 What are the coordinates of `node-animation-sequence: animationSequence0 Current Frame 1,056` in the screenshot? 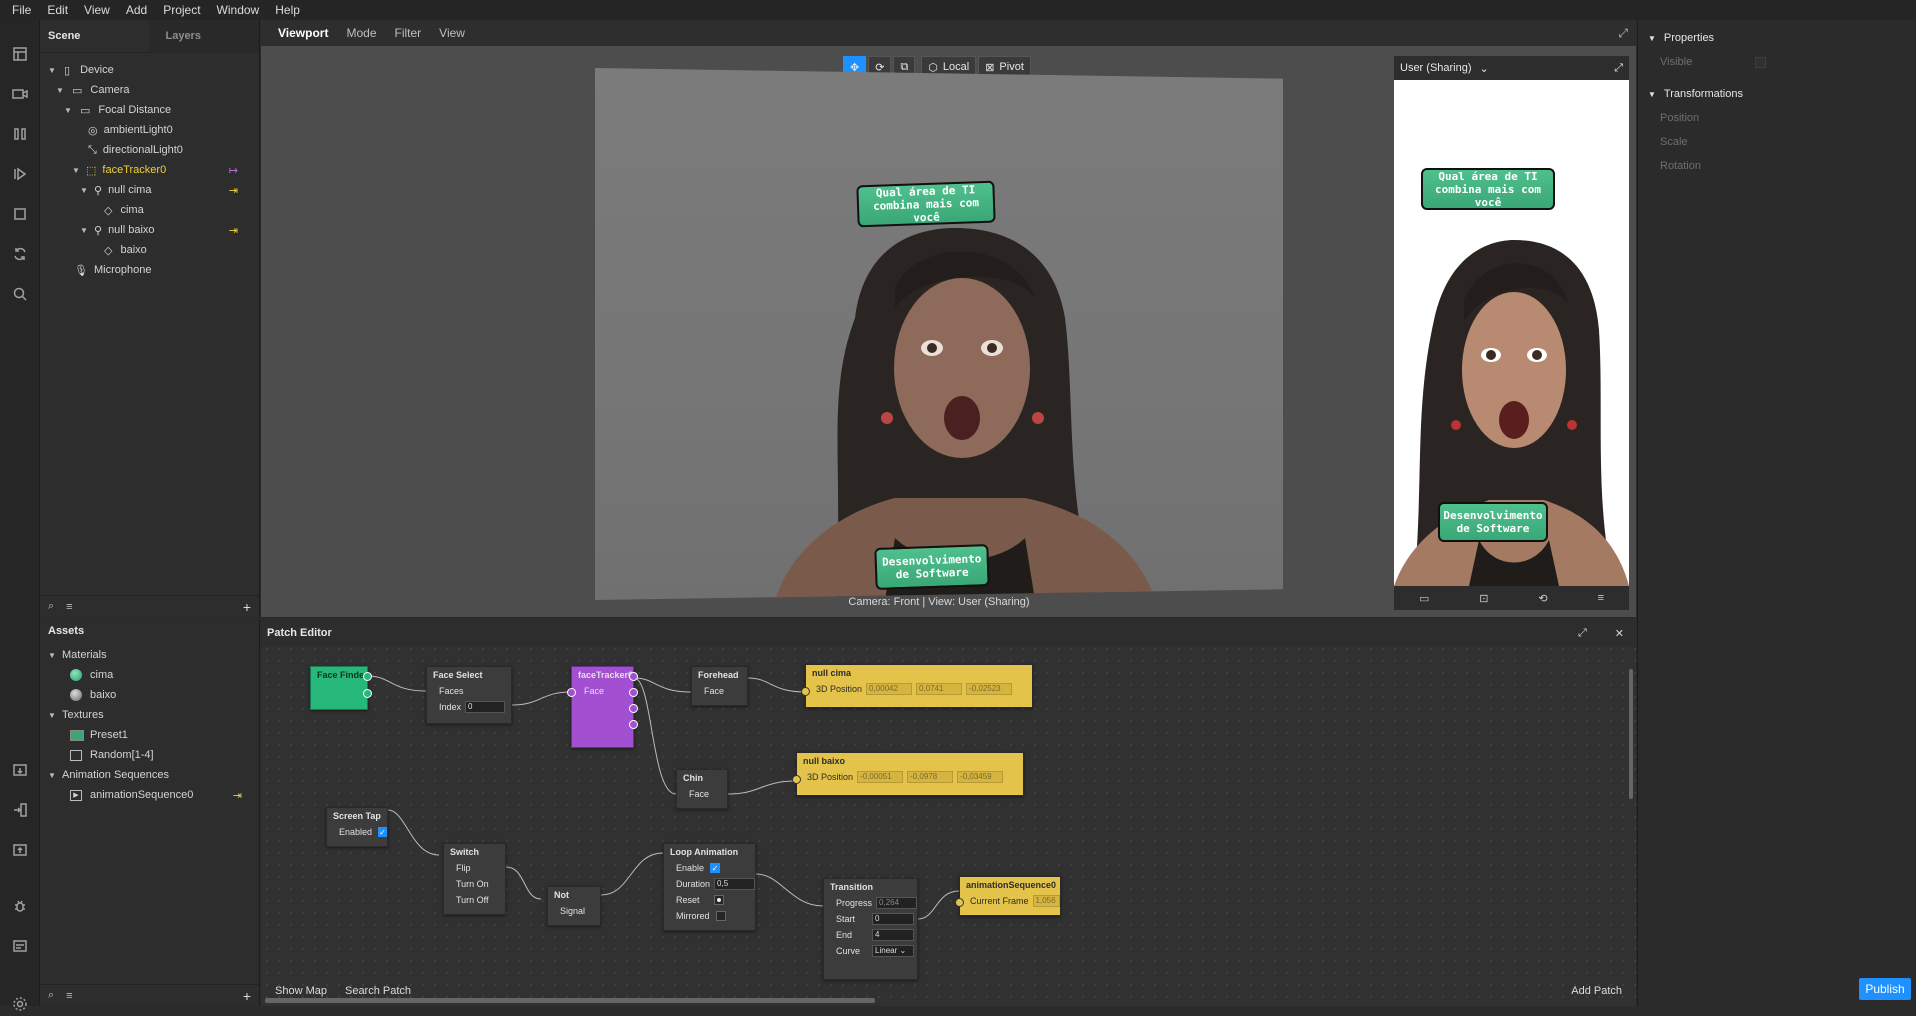 It's located at (1008, 896).